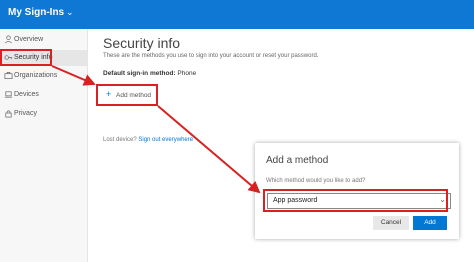 This screenshot has height=262, width=474. Describe the element at coordinates (8, 94) in the screenshot. I see `laptop-icon` at that location.